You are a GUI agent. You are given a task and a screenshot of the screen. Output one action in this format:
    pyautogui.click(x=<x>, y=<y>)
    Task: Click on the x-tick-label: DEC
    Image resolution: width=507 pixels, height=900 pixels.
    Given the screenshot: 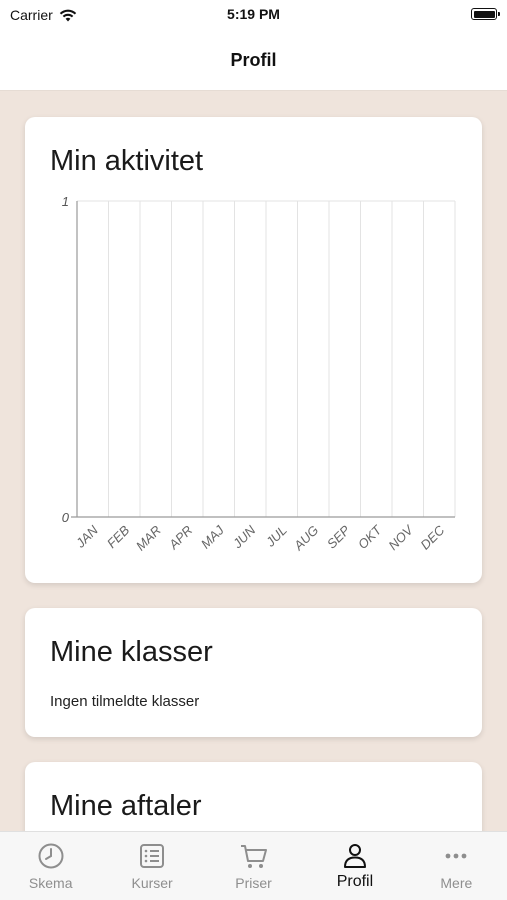 What is the action you would take?
    pyautogui.click(x=432, y=537)
    